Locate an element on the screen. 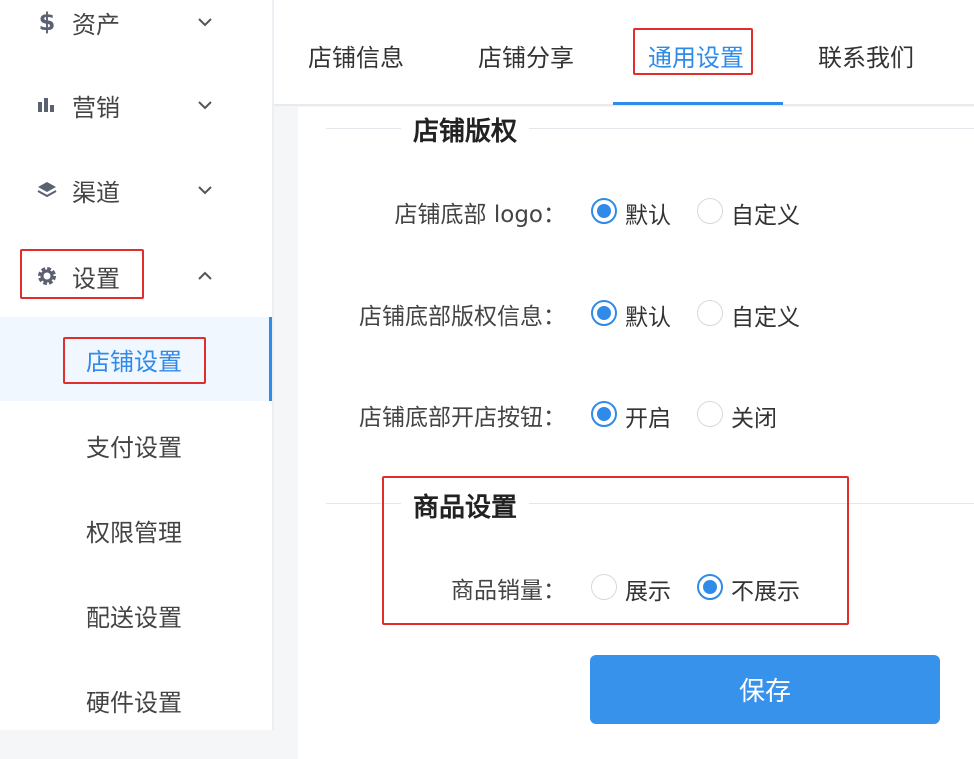 The height and width of the screenshot is (759, 974). tab-store-info: 店铺信息 is located at coordinates (356, 55).